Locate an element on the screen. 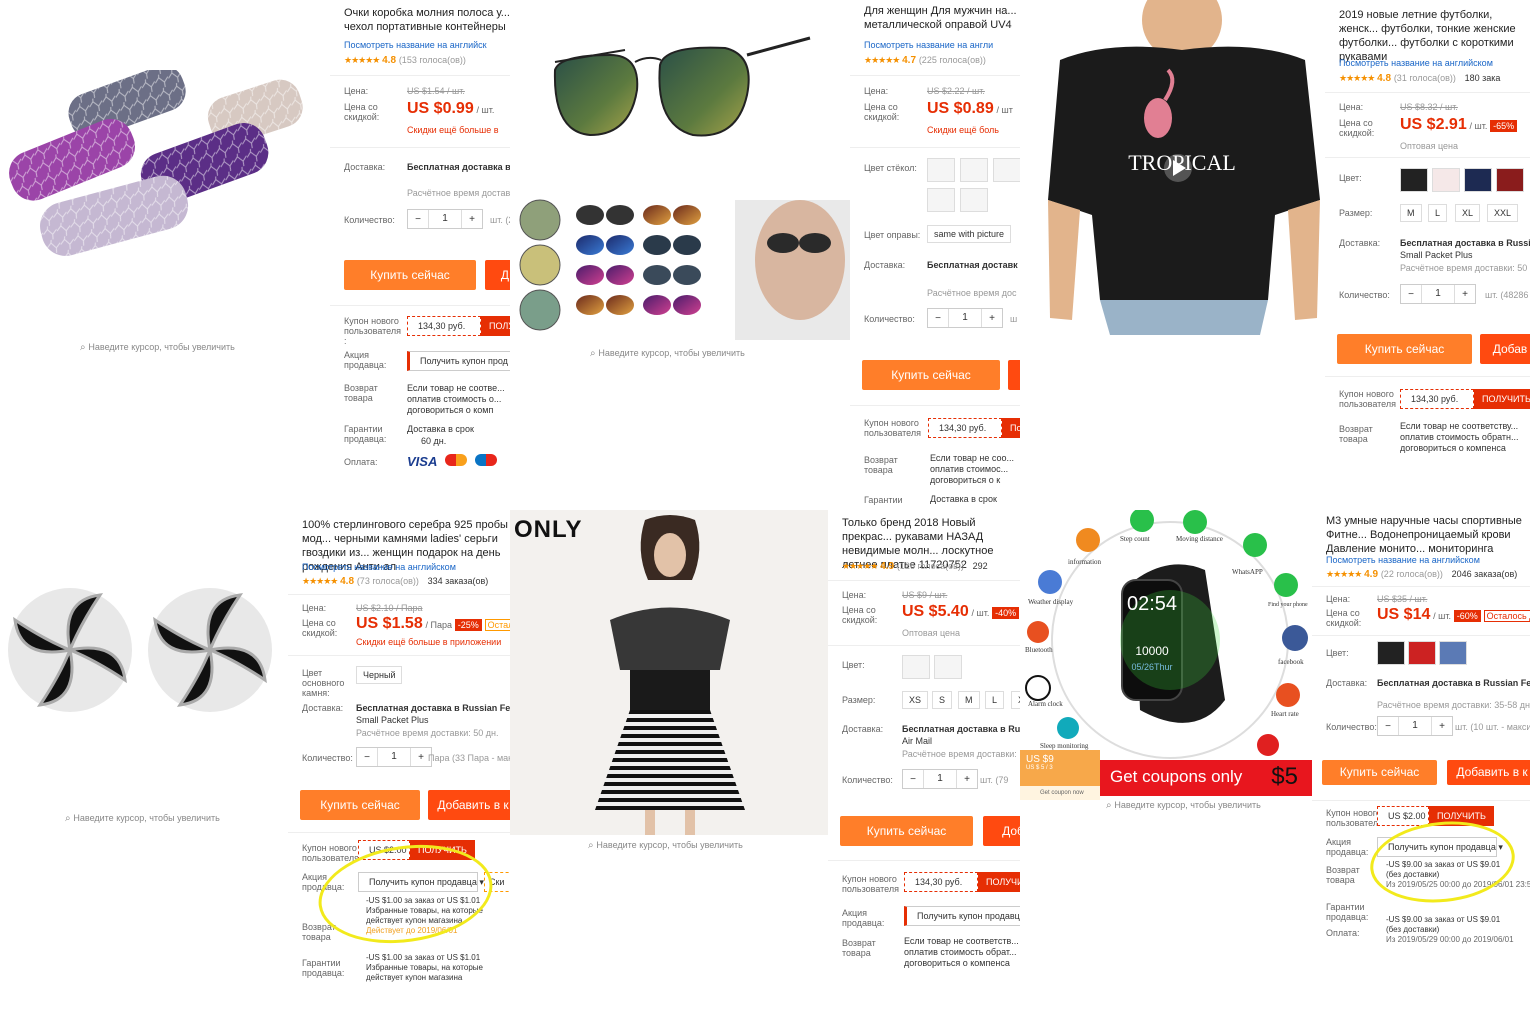 Image resolution: width=1530 pixels, height=1020 pixels. delivery-method: Бесплатная доставка в Russian Federat is located at coordinates (1453, 683).